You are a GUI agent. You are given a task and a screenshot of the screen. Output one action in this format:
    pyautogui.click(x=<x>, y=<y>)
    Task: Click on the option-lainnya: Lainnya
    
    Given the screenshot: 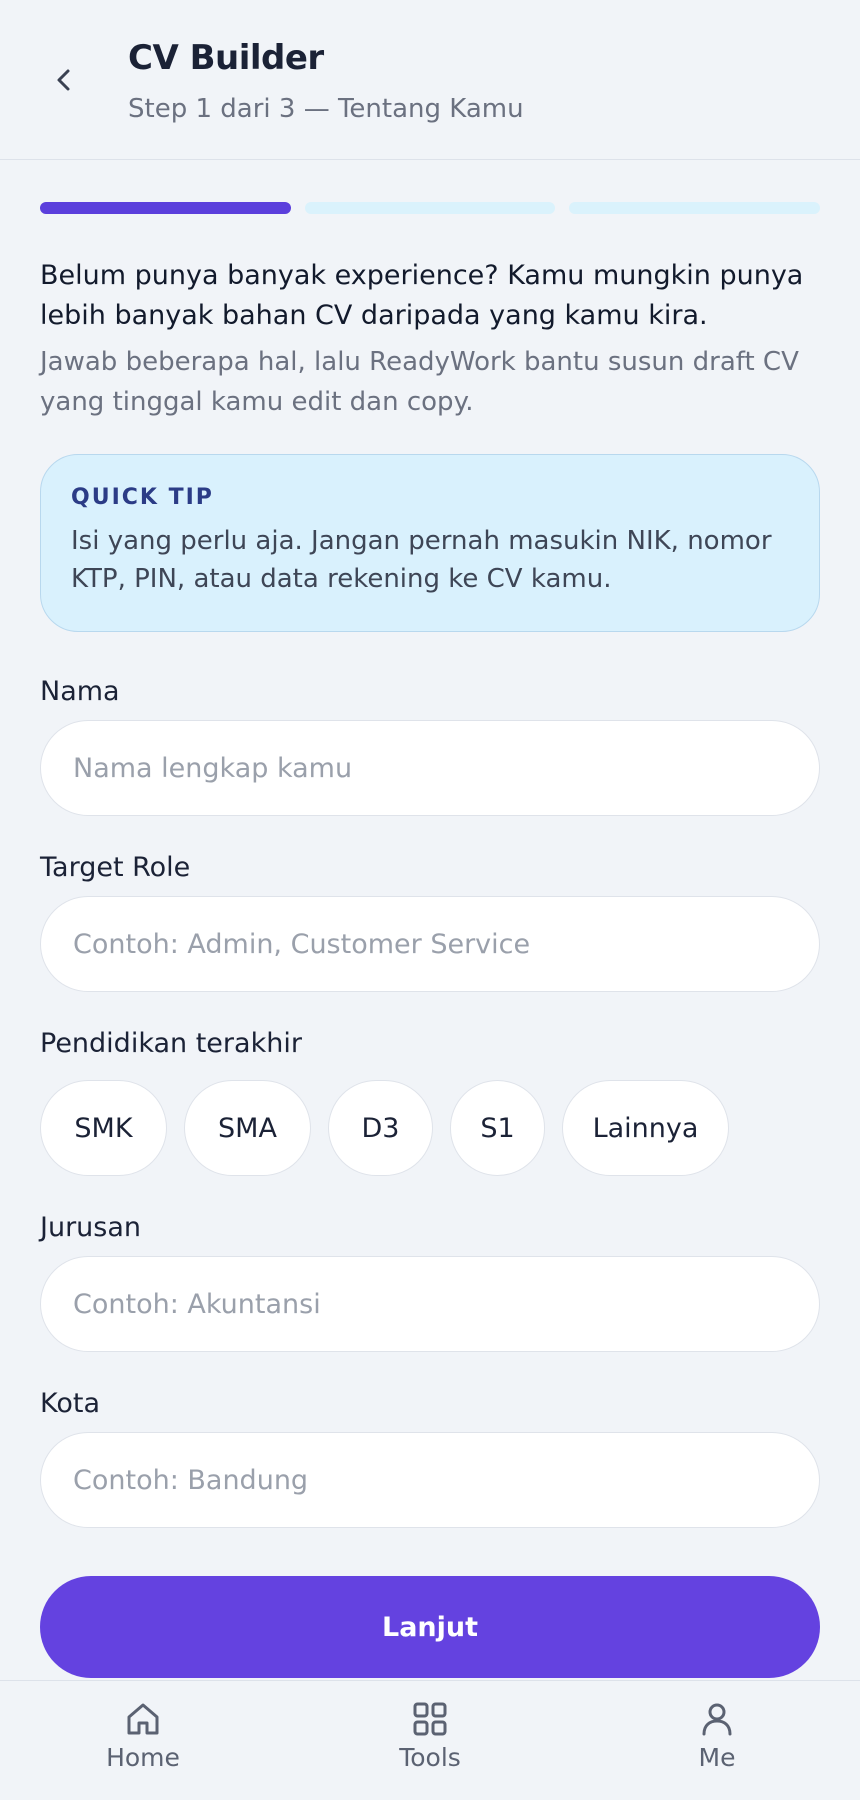 What is the action you would take?
    pyautogui.click(x=645, y=1128)
    